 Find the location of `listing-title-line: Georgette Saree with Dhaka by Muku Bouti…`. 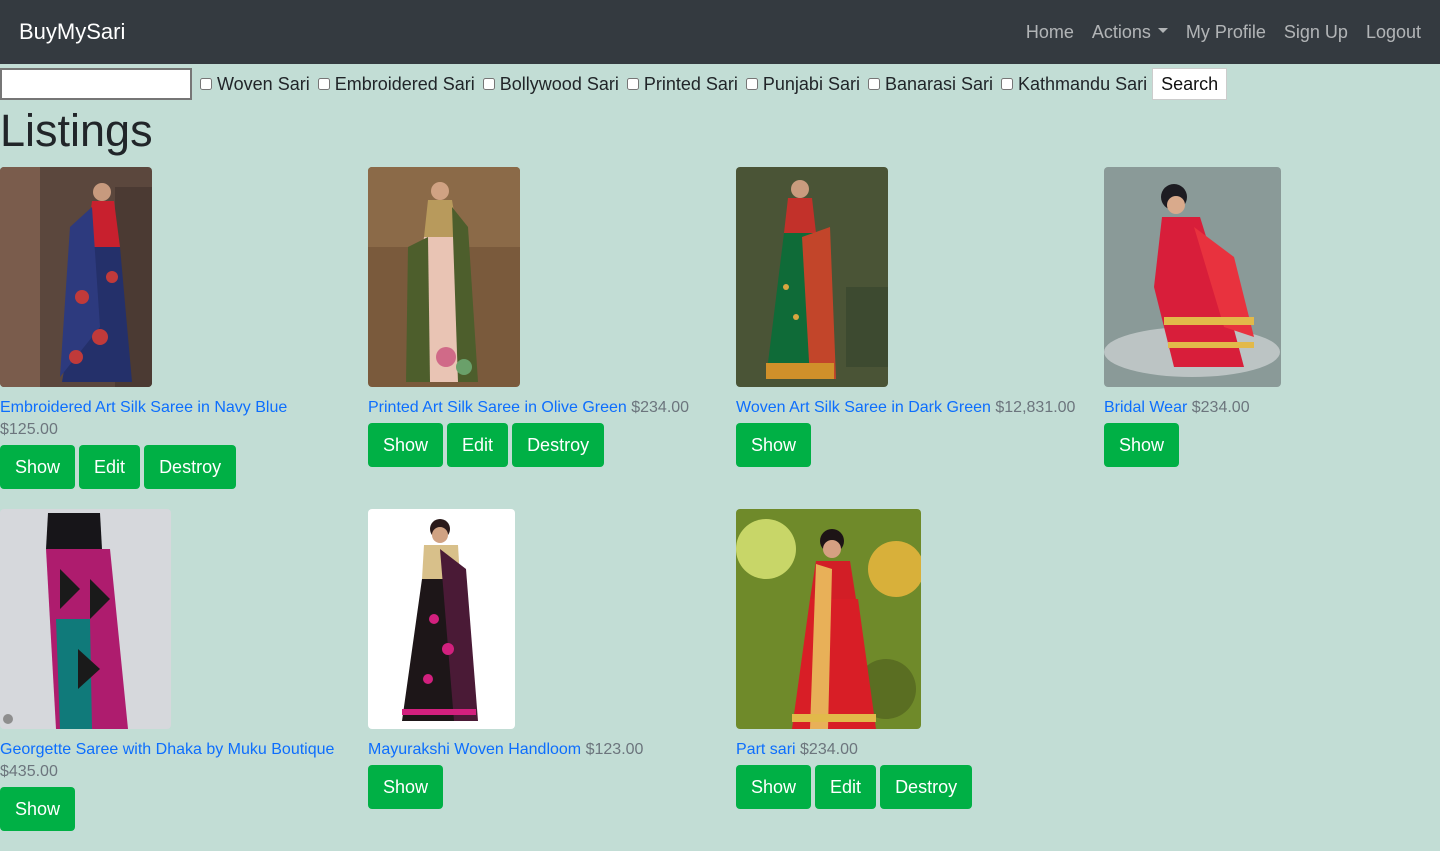

listing-title-line: Georgette Saree with Dhaka by Muku Bouti… is located at coordinates (184, 761).